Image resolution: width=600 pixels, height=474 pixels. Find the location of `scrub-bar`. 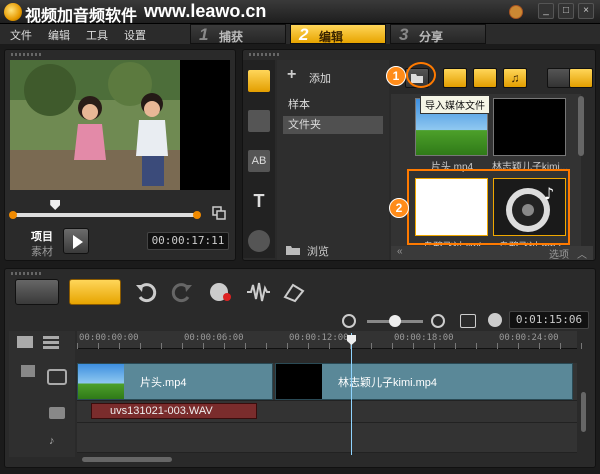

scrub-bar is located at coordinates (106, 215).